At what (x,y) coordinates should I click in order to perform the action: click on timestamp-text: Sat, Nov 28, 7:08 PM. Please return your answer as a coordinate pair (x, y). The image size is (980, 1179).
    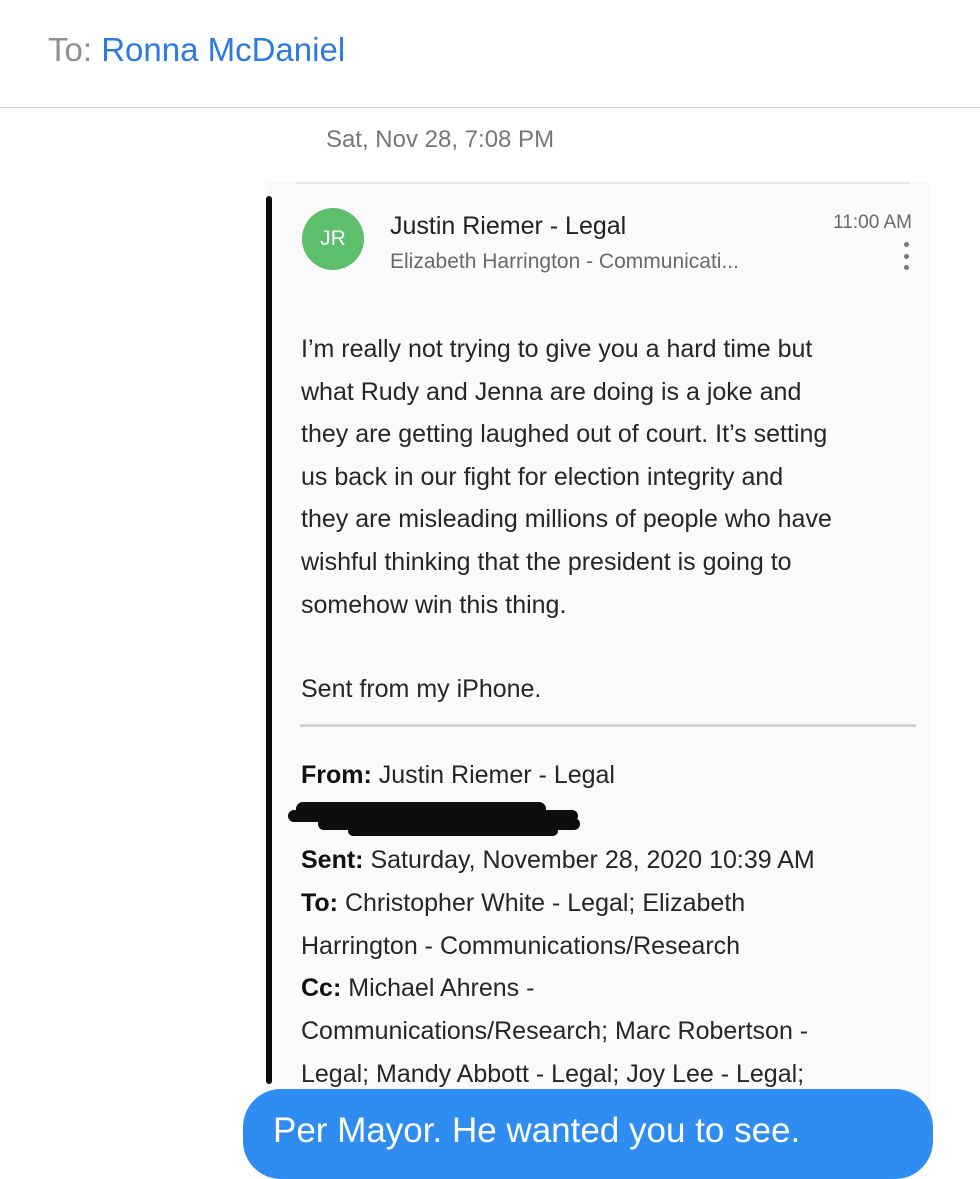
    Looking at the image, I should click on (440, 139).